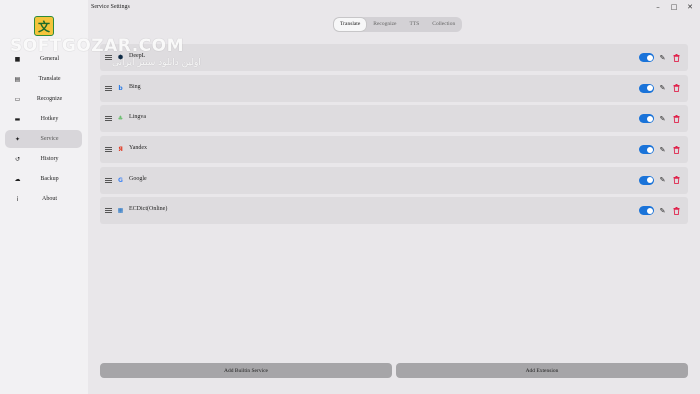 Image resolution: width=700 pixels, height=394 pixels. I want to click on minimize-button: –, so click(658, 7).